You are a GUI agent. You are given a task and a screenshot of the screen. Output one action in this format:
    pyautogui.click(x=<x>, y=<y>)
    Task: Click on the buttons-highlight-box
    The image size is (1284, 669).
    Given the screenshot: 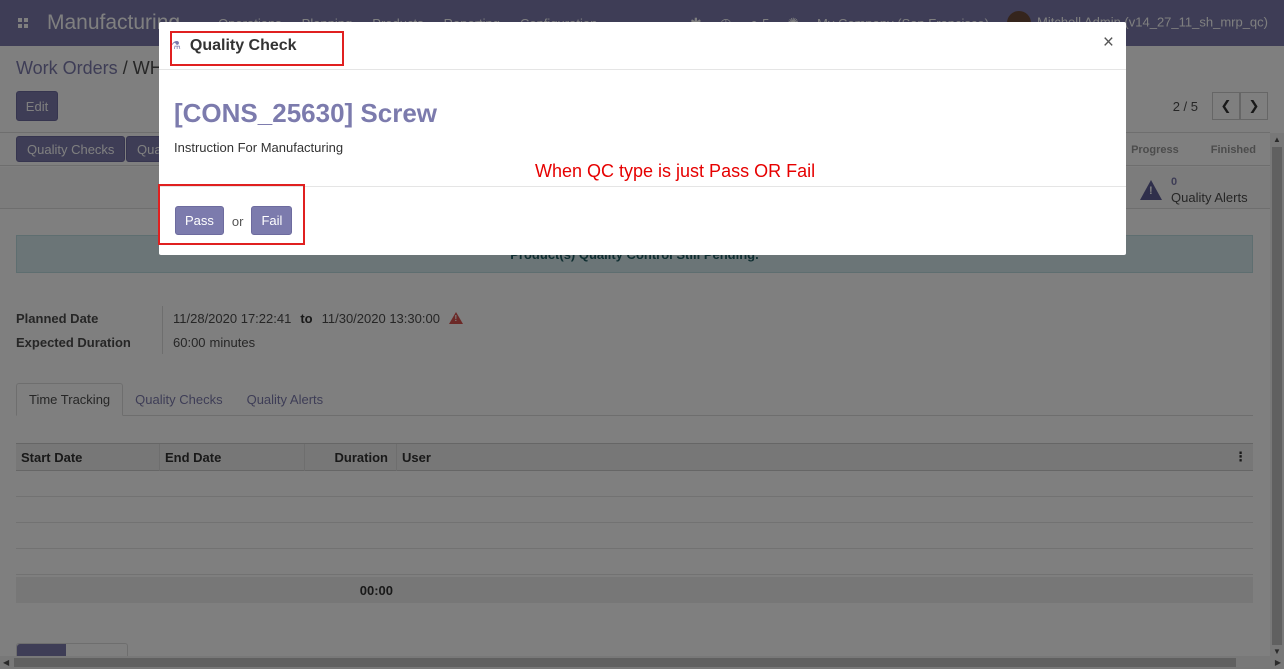 What is the action you would take?
    pyautogui.click(x=231, y=214)
    